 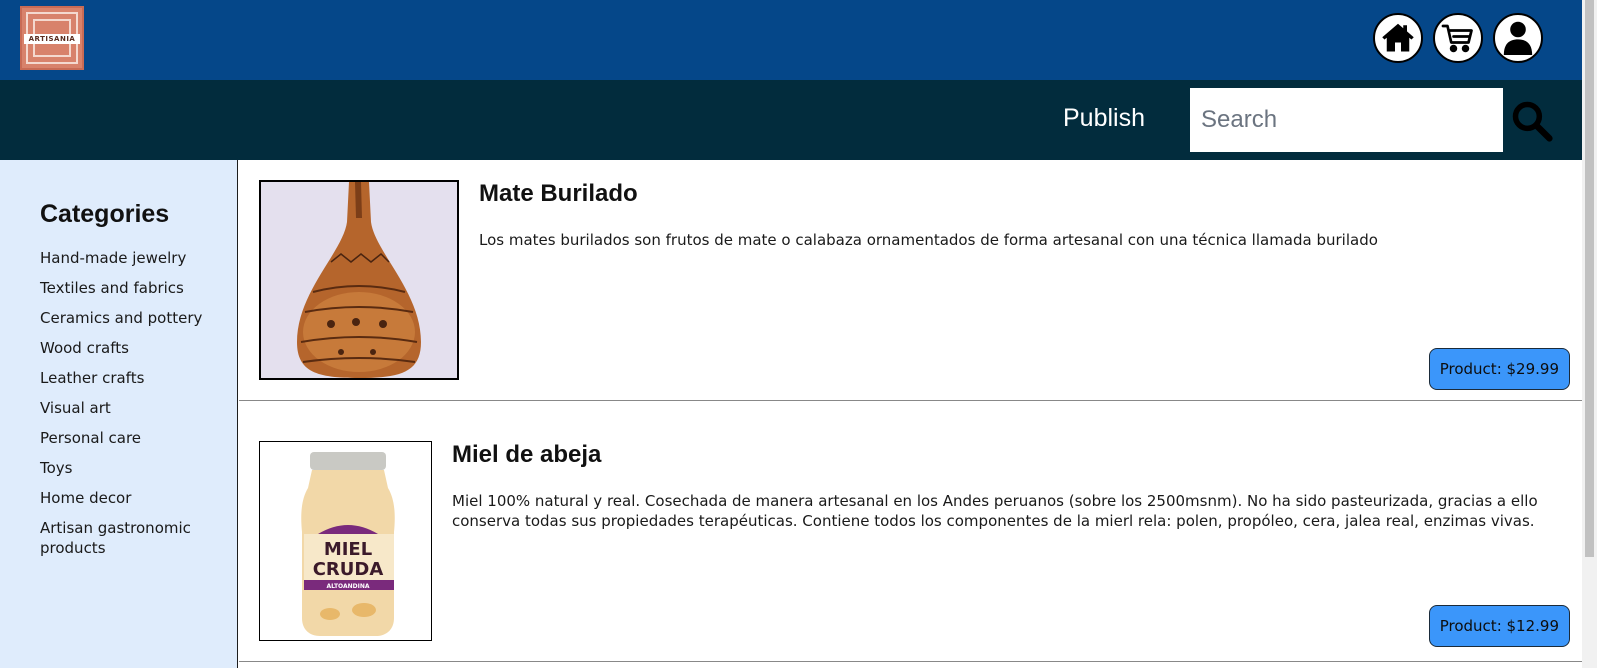 I want to click on home-icon, so click(x=1398, y=38).